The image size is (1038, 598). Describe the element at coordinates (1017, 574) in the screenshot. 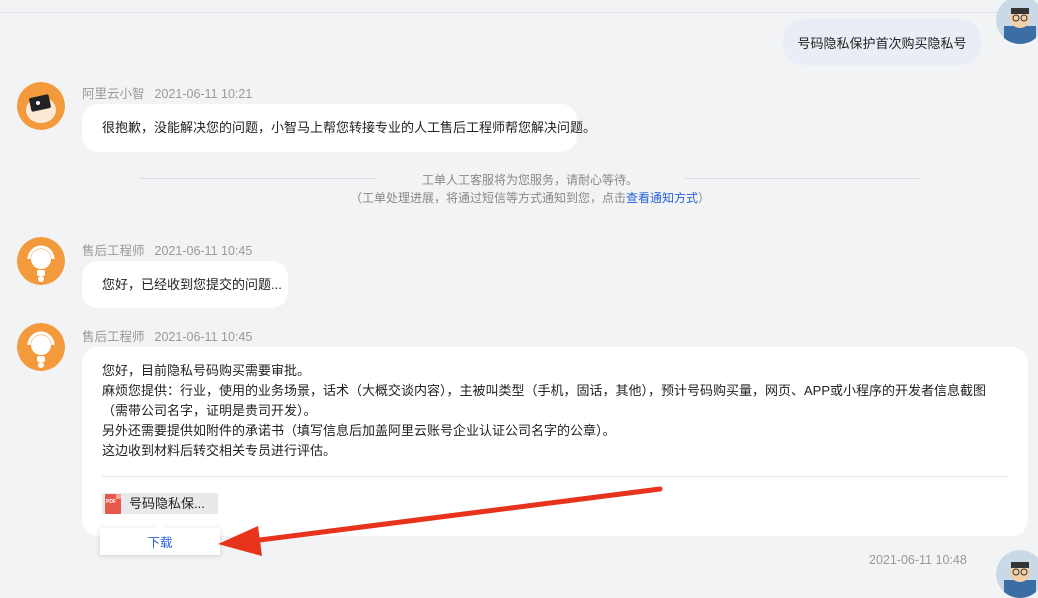

I see `user-avatar-bottom` at that location.